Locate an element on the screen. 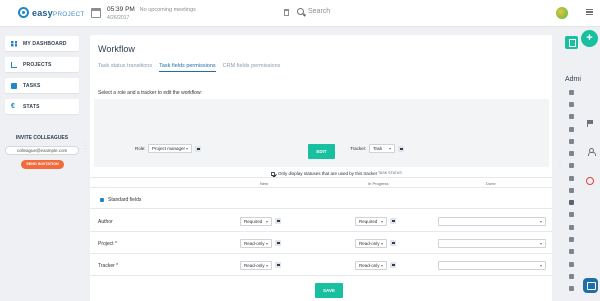 The width and height of the screenshot is (600, 301). gear-icon is located at coordinates (571, 202).